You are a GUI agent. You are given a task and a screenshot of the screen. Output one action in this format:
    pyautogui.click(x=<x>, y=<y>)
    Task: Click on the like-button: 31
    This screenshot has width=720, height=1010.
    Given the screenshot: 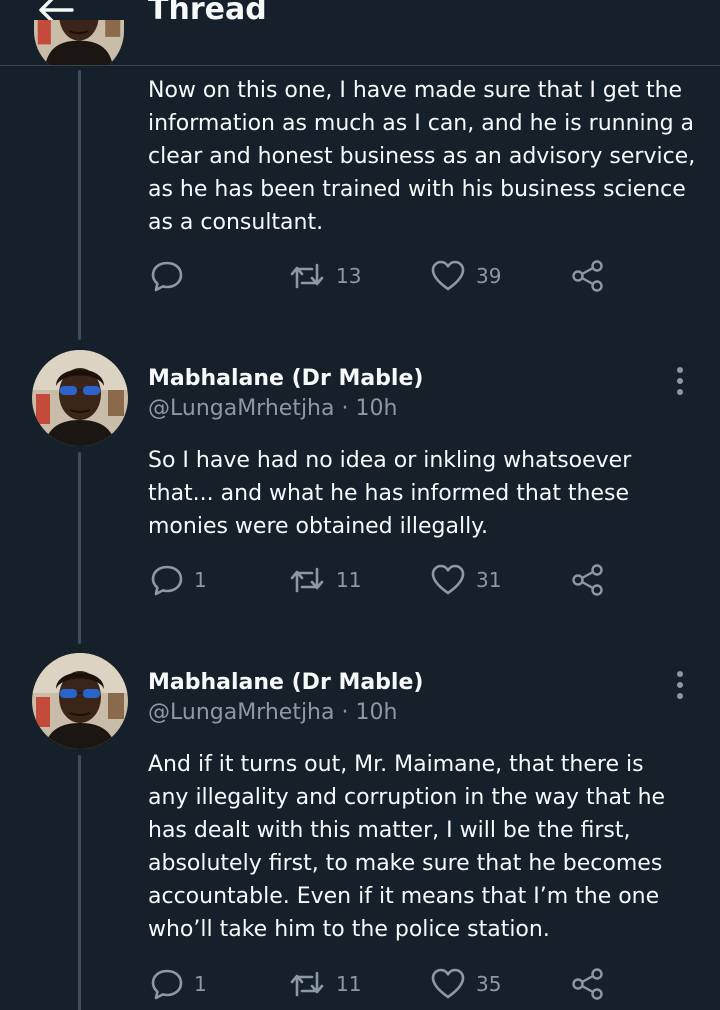 What is the action you would take?
    pyautogui.click(x=465, y=580)
    